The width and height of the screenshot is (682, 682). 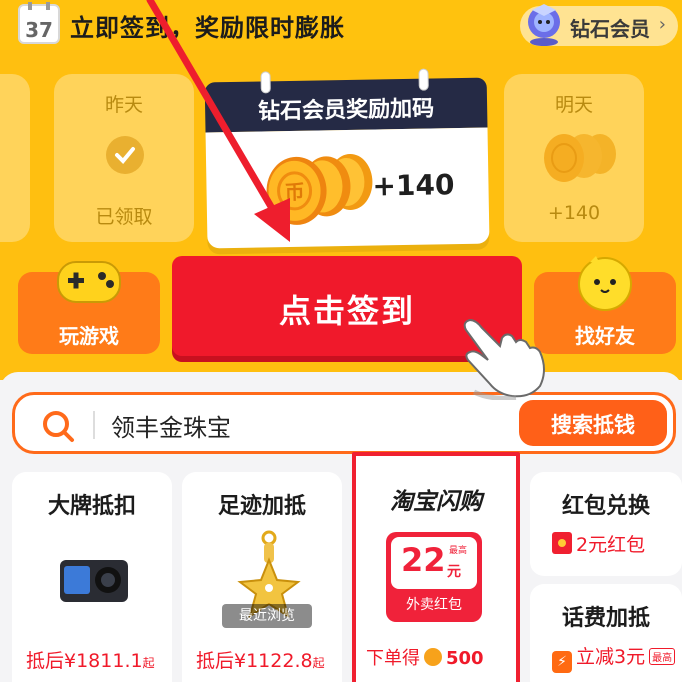 I want to click on day-card-yesterday: 昨天 已领取, so click(x=124, y=158).